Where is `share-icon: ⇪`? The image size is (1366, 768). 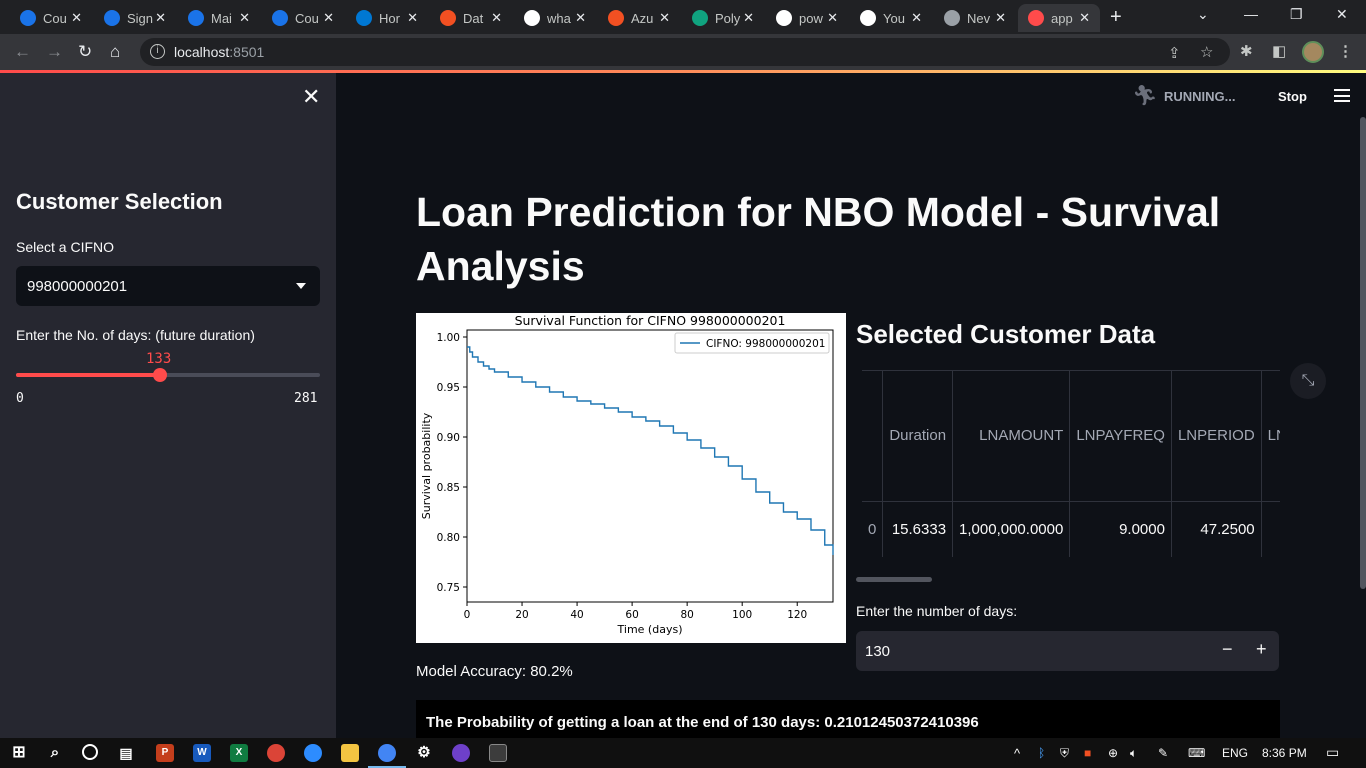
share-icon: ⇪ is located at coordinates (1174, 53).